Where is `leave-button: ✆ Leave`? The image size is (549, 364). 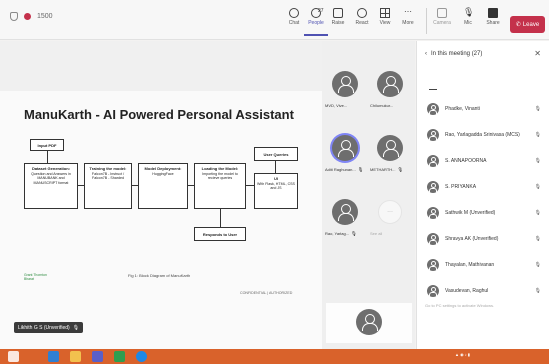 leave-button: ✆ Leave is located at coordinates (527, 24).